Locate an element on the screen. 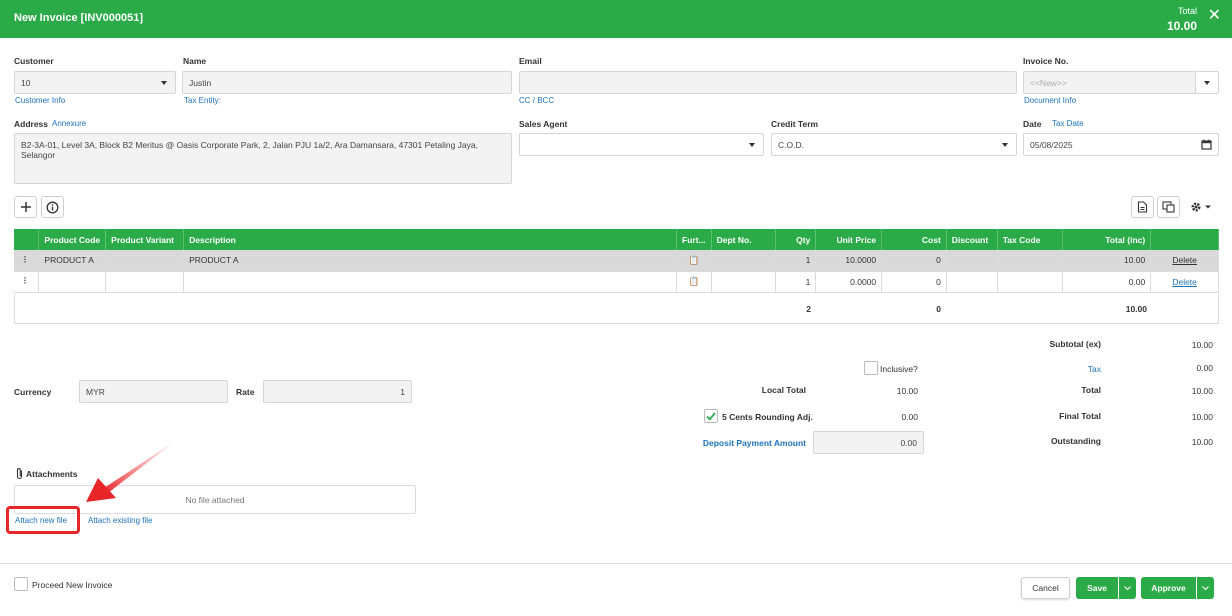  approve-button: Approve is located at coordinates (1168, 588).